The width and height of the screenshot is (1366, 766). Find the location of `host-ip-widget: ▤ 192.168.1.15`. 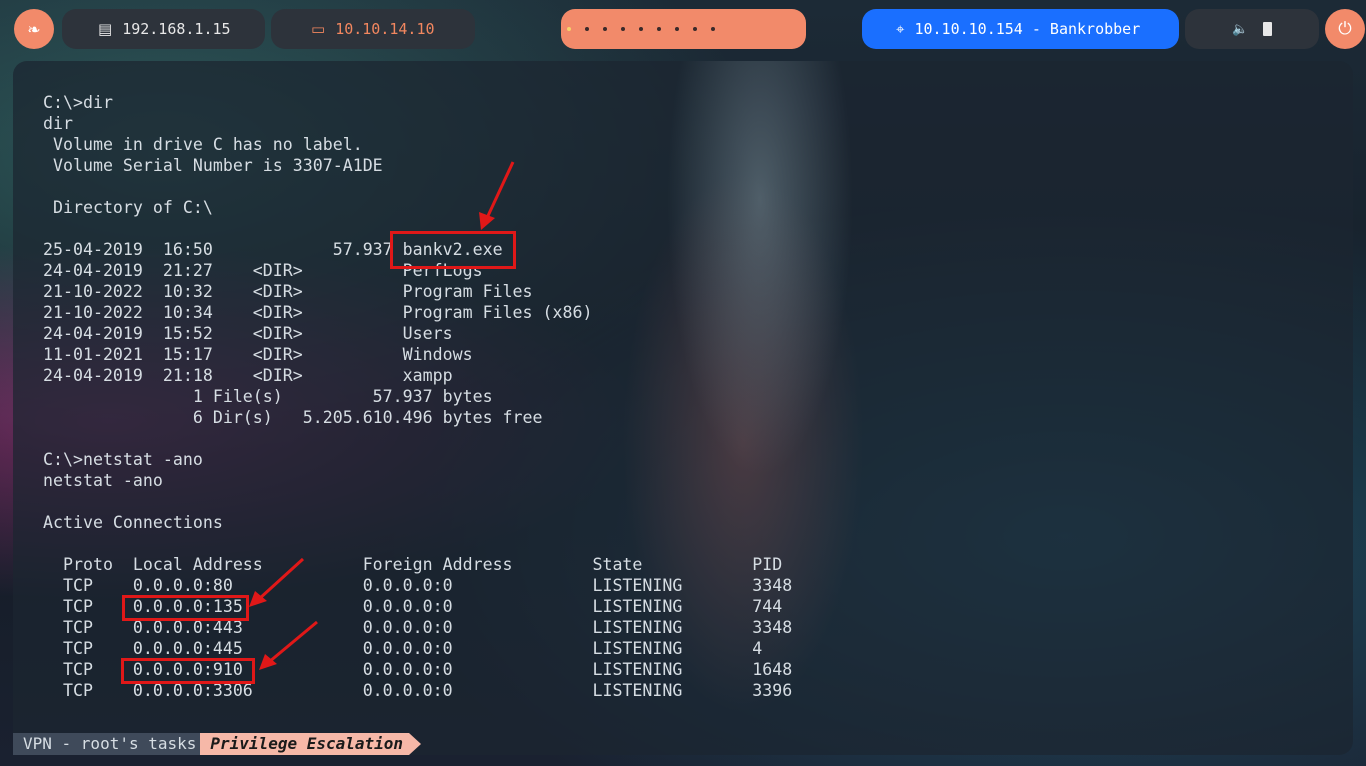

host-ip-widget: ▤ 192.168.1.15 is located at coordinates (163, 29).